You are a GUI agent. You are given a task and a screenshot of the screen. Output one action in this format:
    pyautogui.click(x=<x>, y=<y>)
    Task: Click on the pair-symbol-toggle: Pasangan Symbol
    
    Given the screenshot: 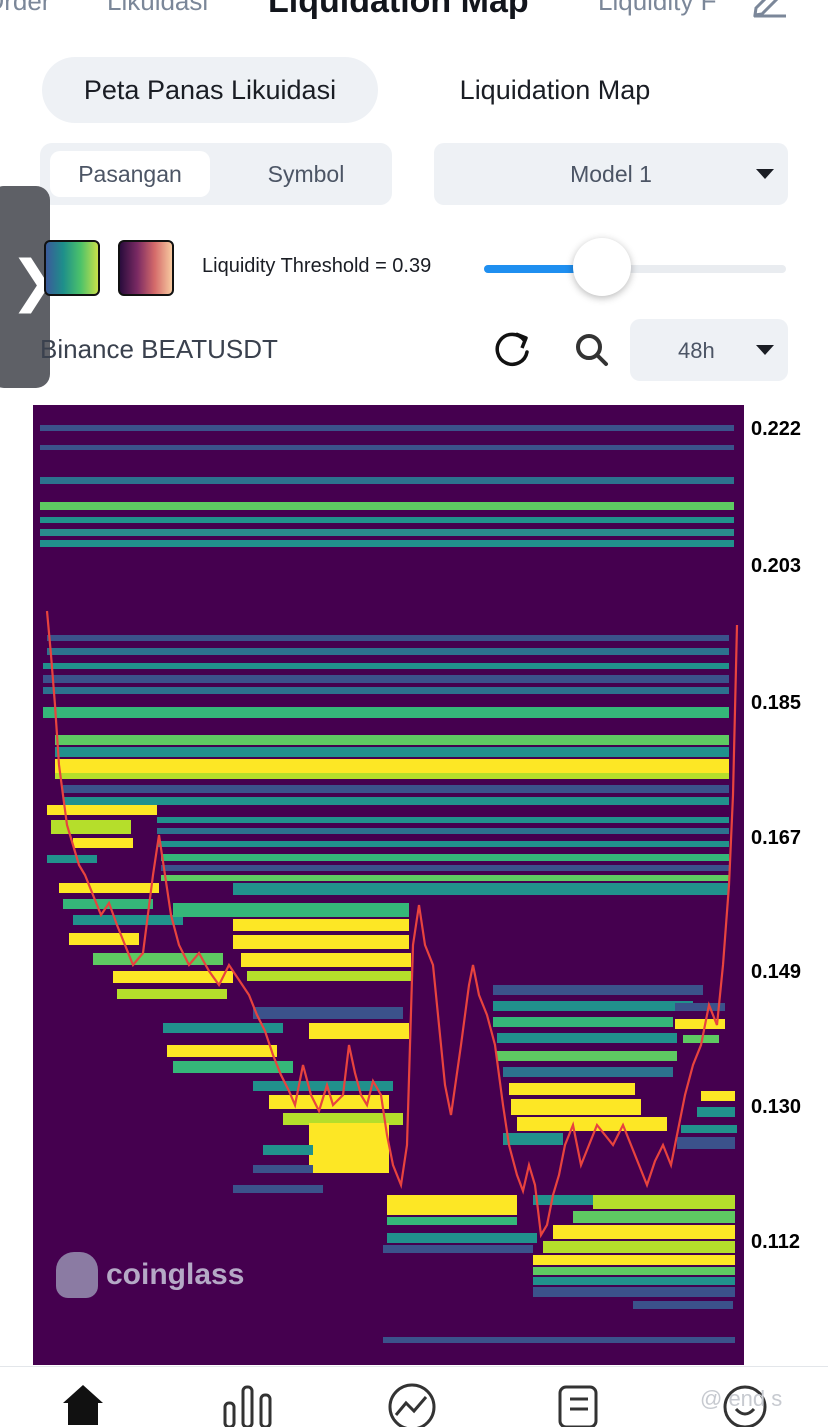 What is the action you would take?
    pyautogui.click(x=216, y=174)
    